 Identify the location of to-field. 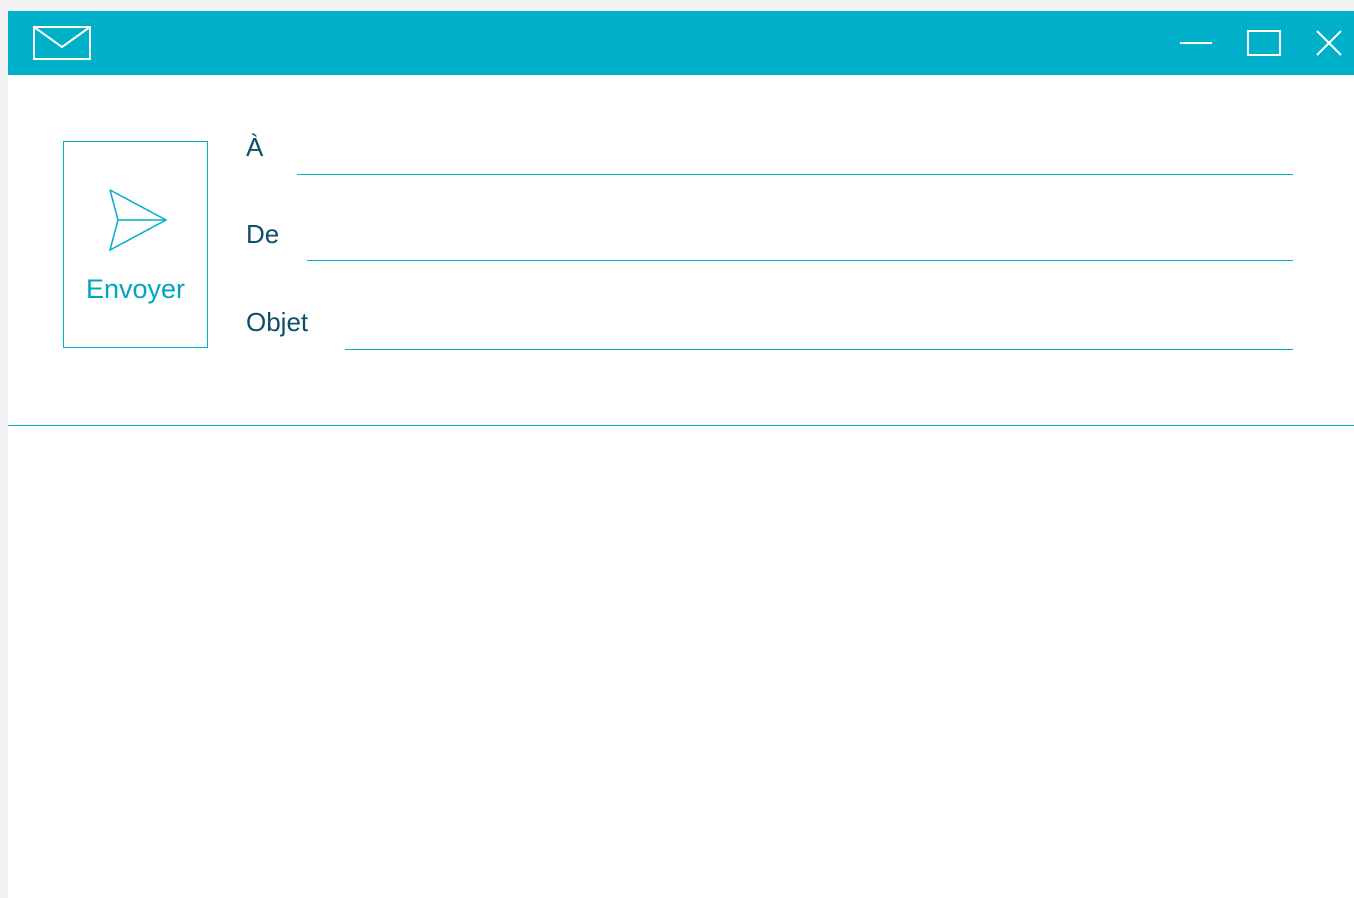
(795, 159).